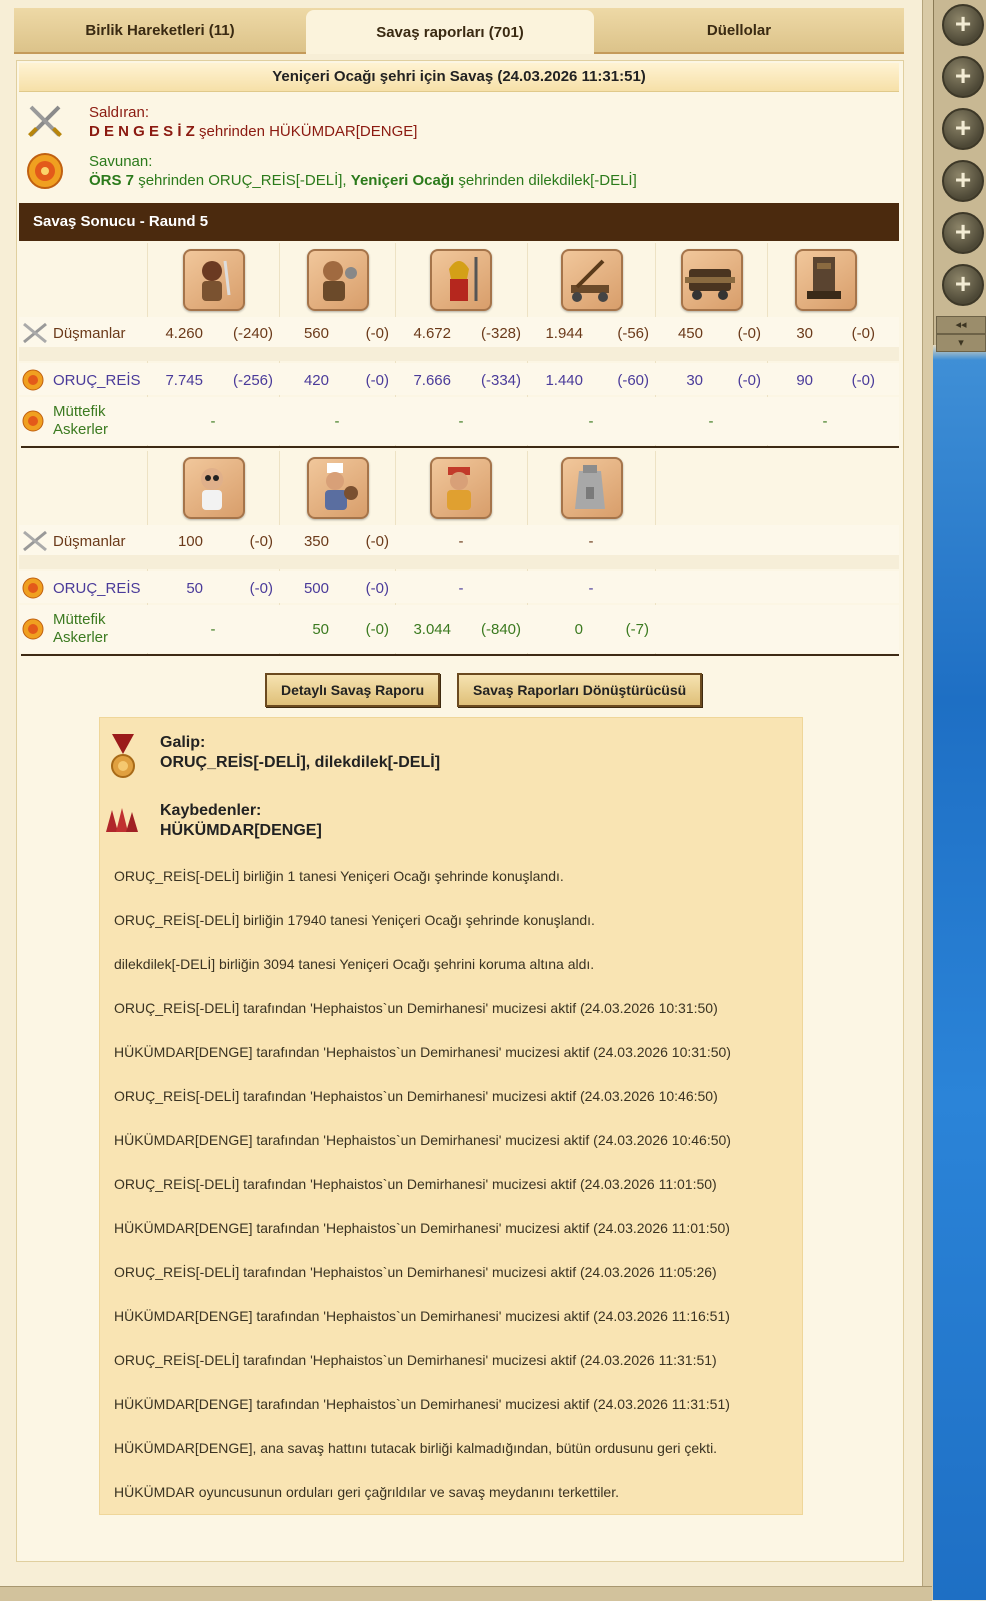 The width and height of the screenshot is (986, 1601). What do you see at coordinates (500, 333) in the screenshot?
I see `cell-loss: (-328)` at bounding box center [500, 333].